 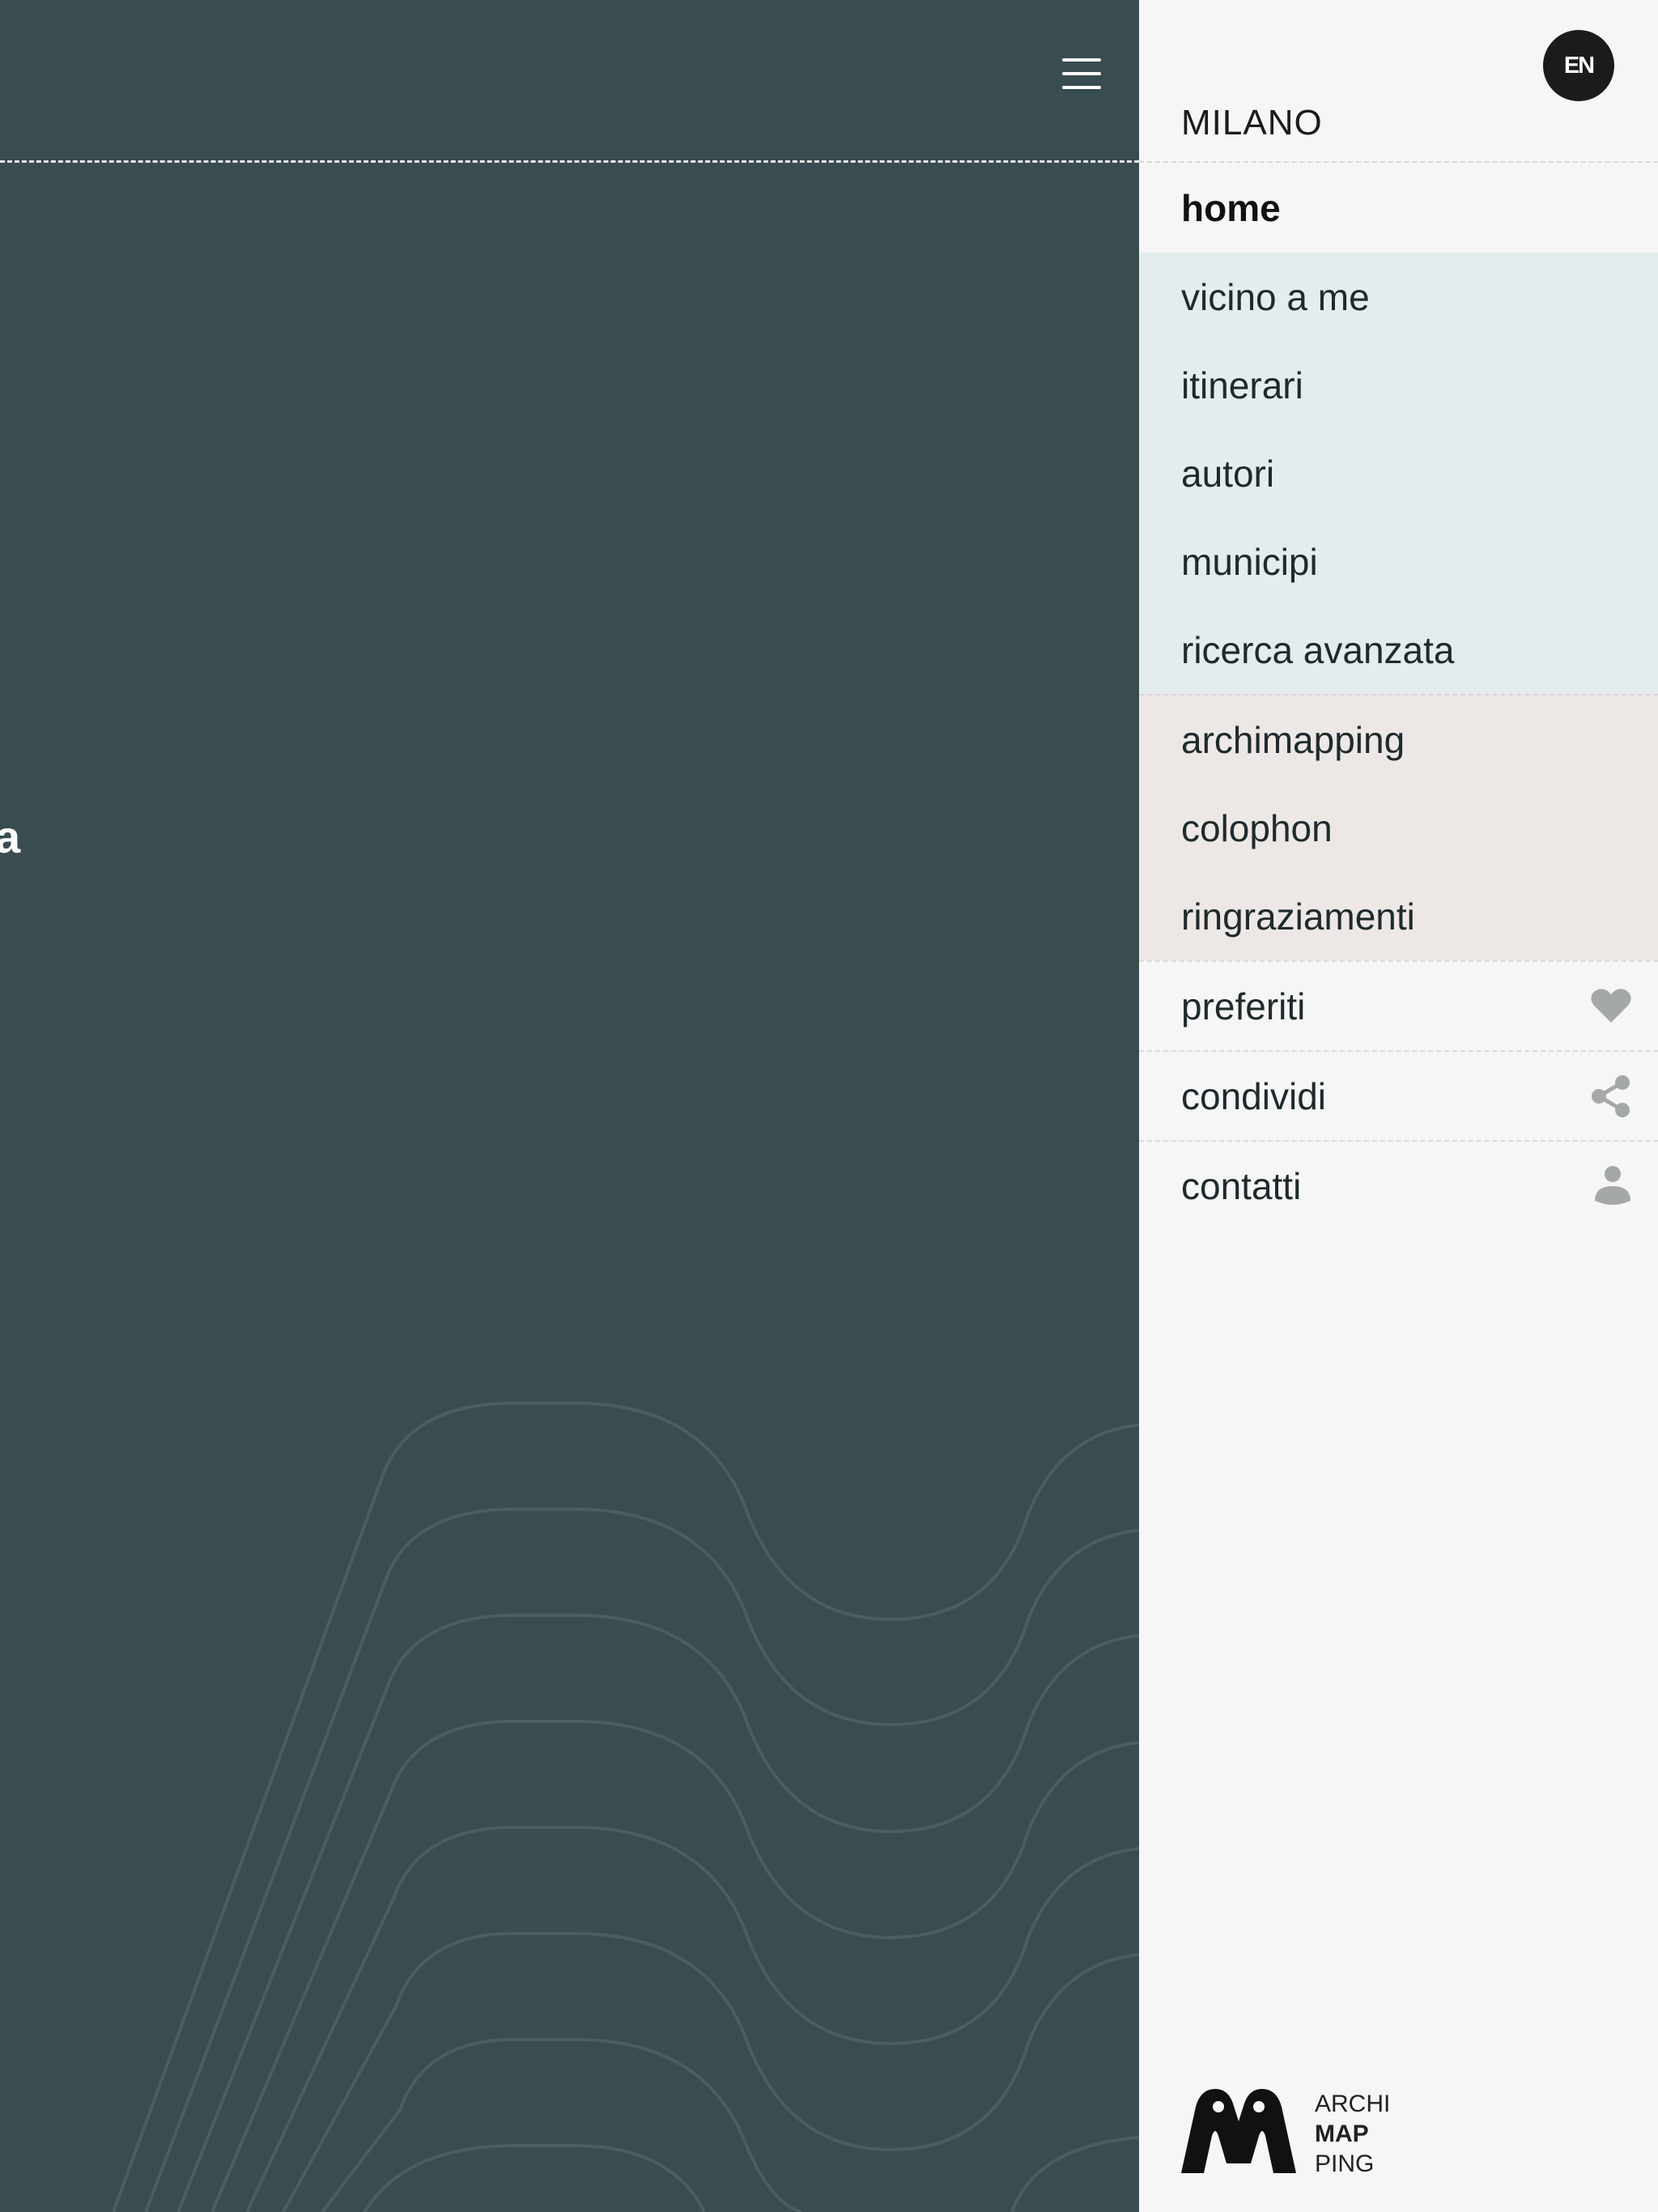 What do you see at coordinates (10, 836) in the screenshot?
I see `partial-heading: a` at bounding box center [10, 836].